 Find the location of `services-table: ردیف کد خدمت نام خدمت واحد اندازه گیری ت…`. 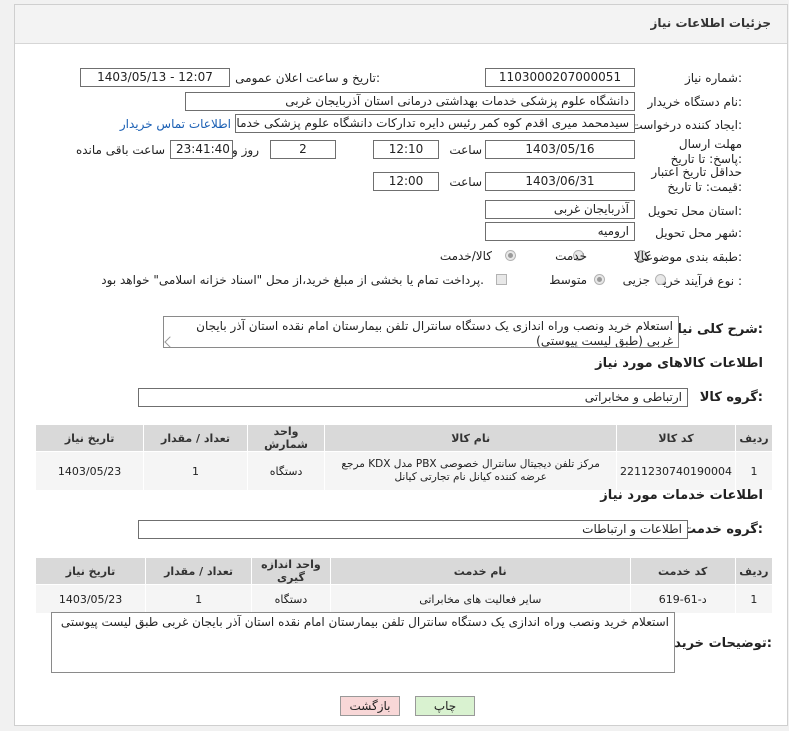

services-table: ردیف کد خدمت نام خدمت واحد اندازه گیری ت… is located at coordinates (404, 585).